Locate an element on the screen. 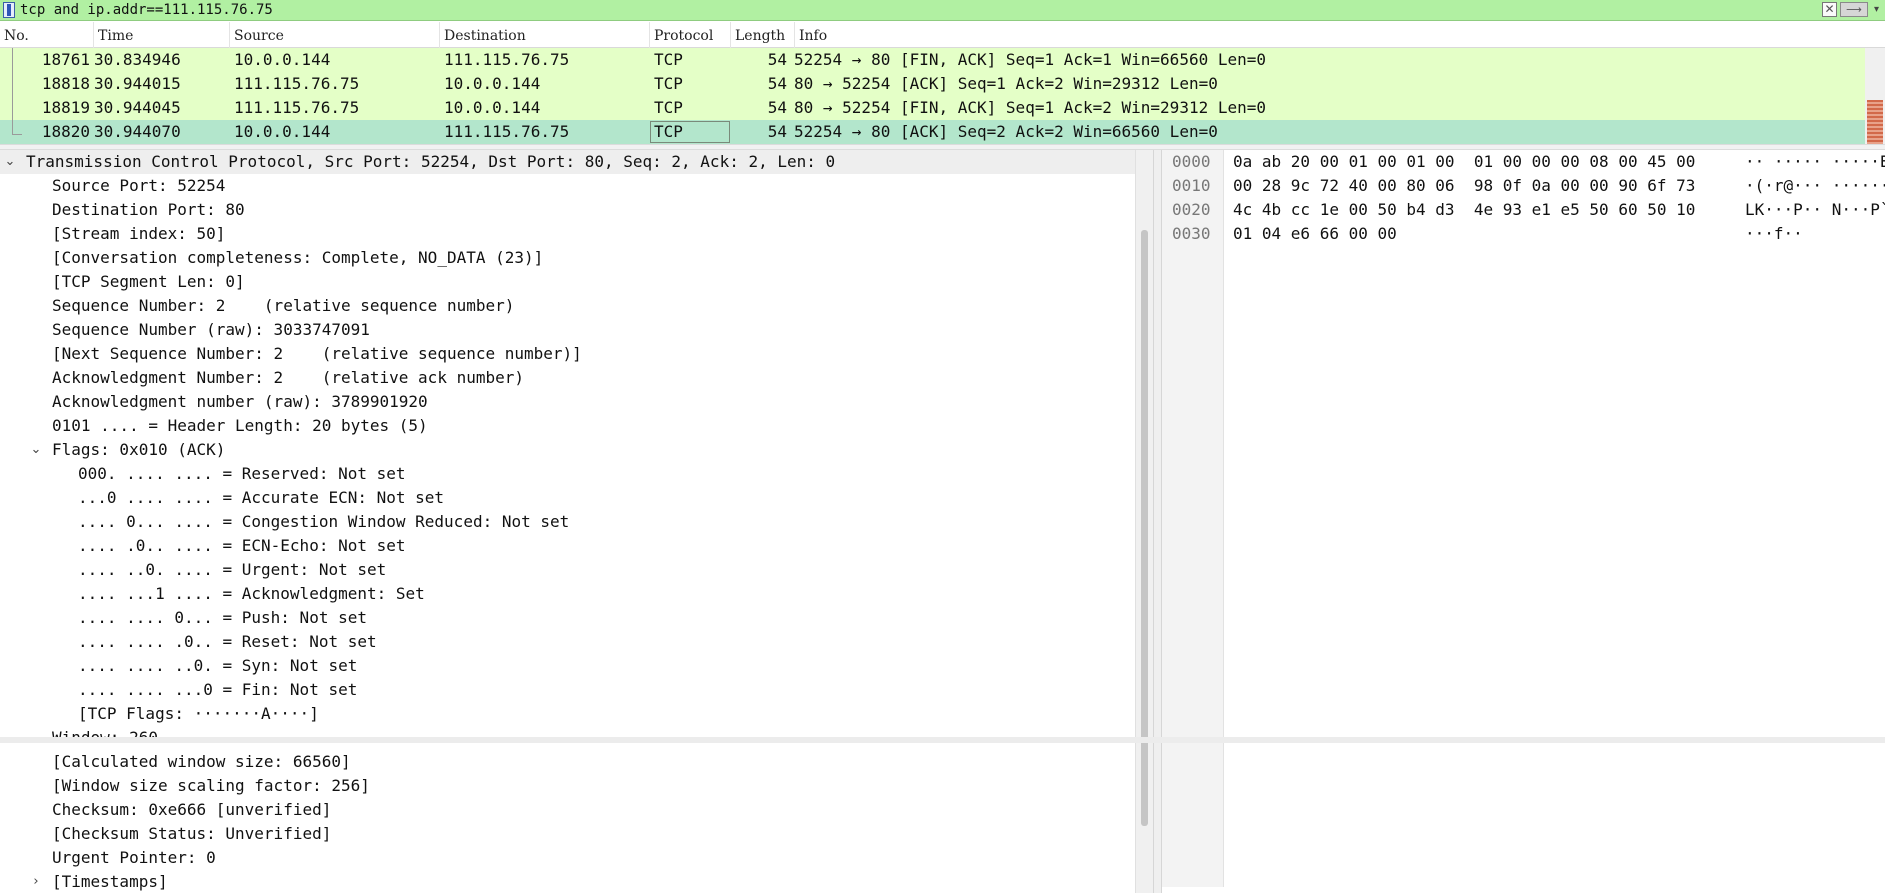 The width and height of the screenshot is (1885, 893). hex-ascii: ·(·r@··· ······os is located at coordinates (1815, 186).